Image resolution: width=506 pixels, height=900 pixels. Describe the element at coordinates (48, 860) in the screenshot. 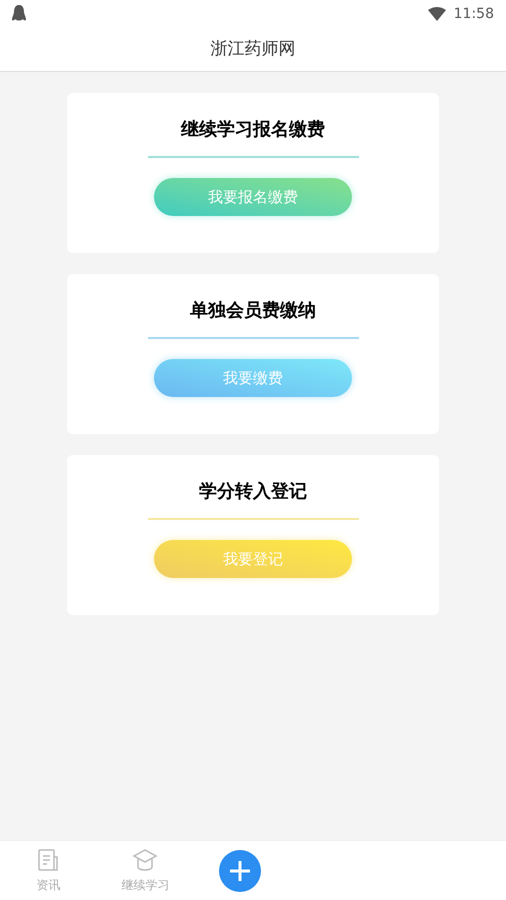

I see `document-icon` at that location.